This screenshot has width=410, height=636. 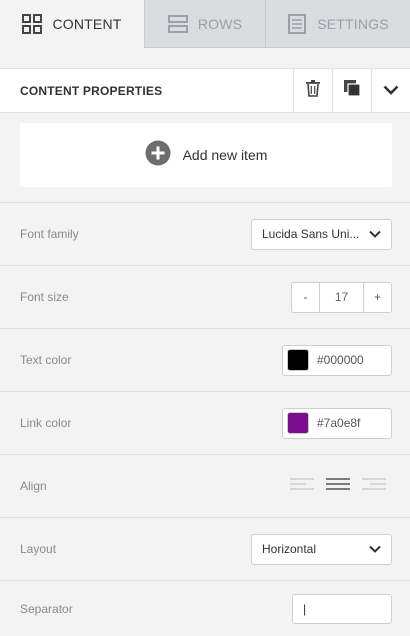 I want to click on align-right-button, so click(x=374, y=486).